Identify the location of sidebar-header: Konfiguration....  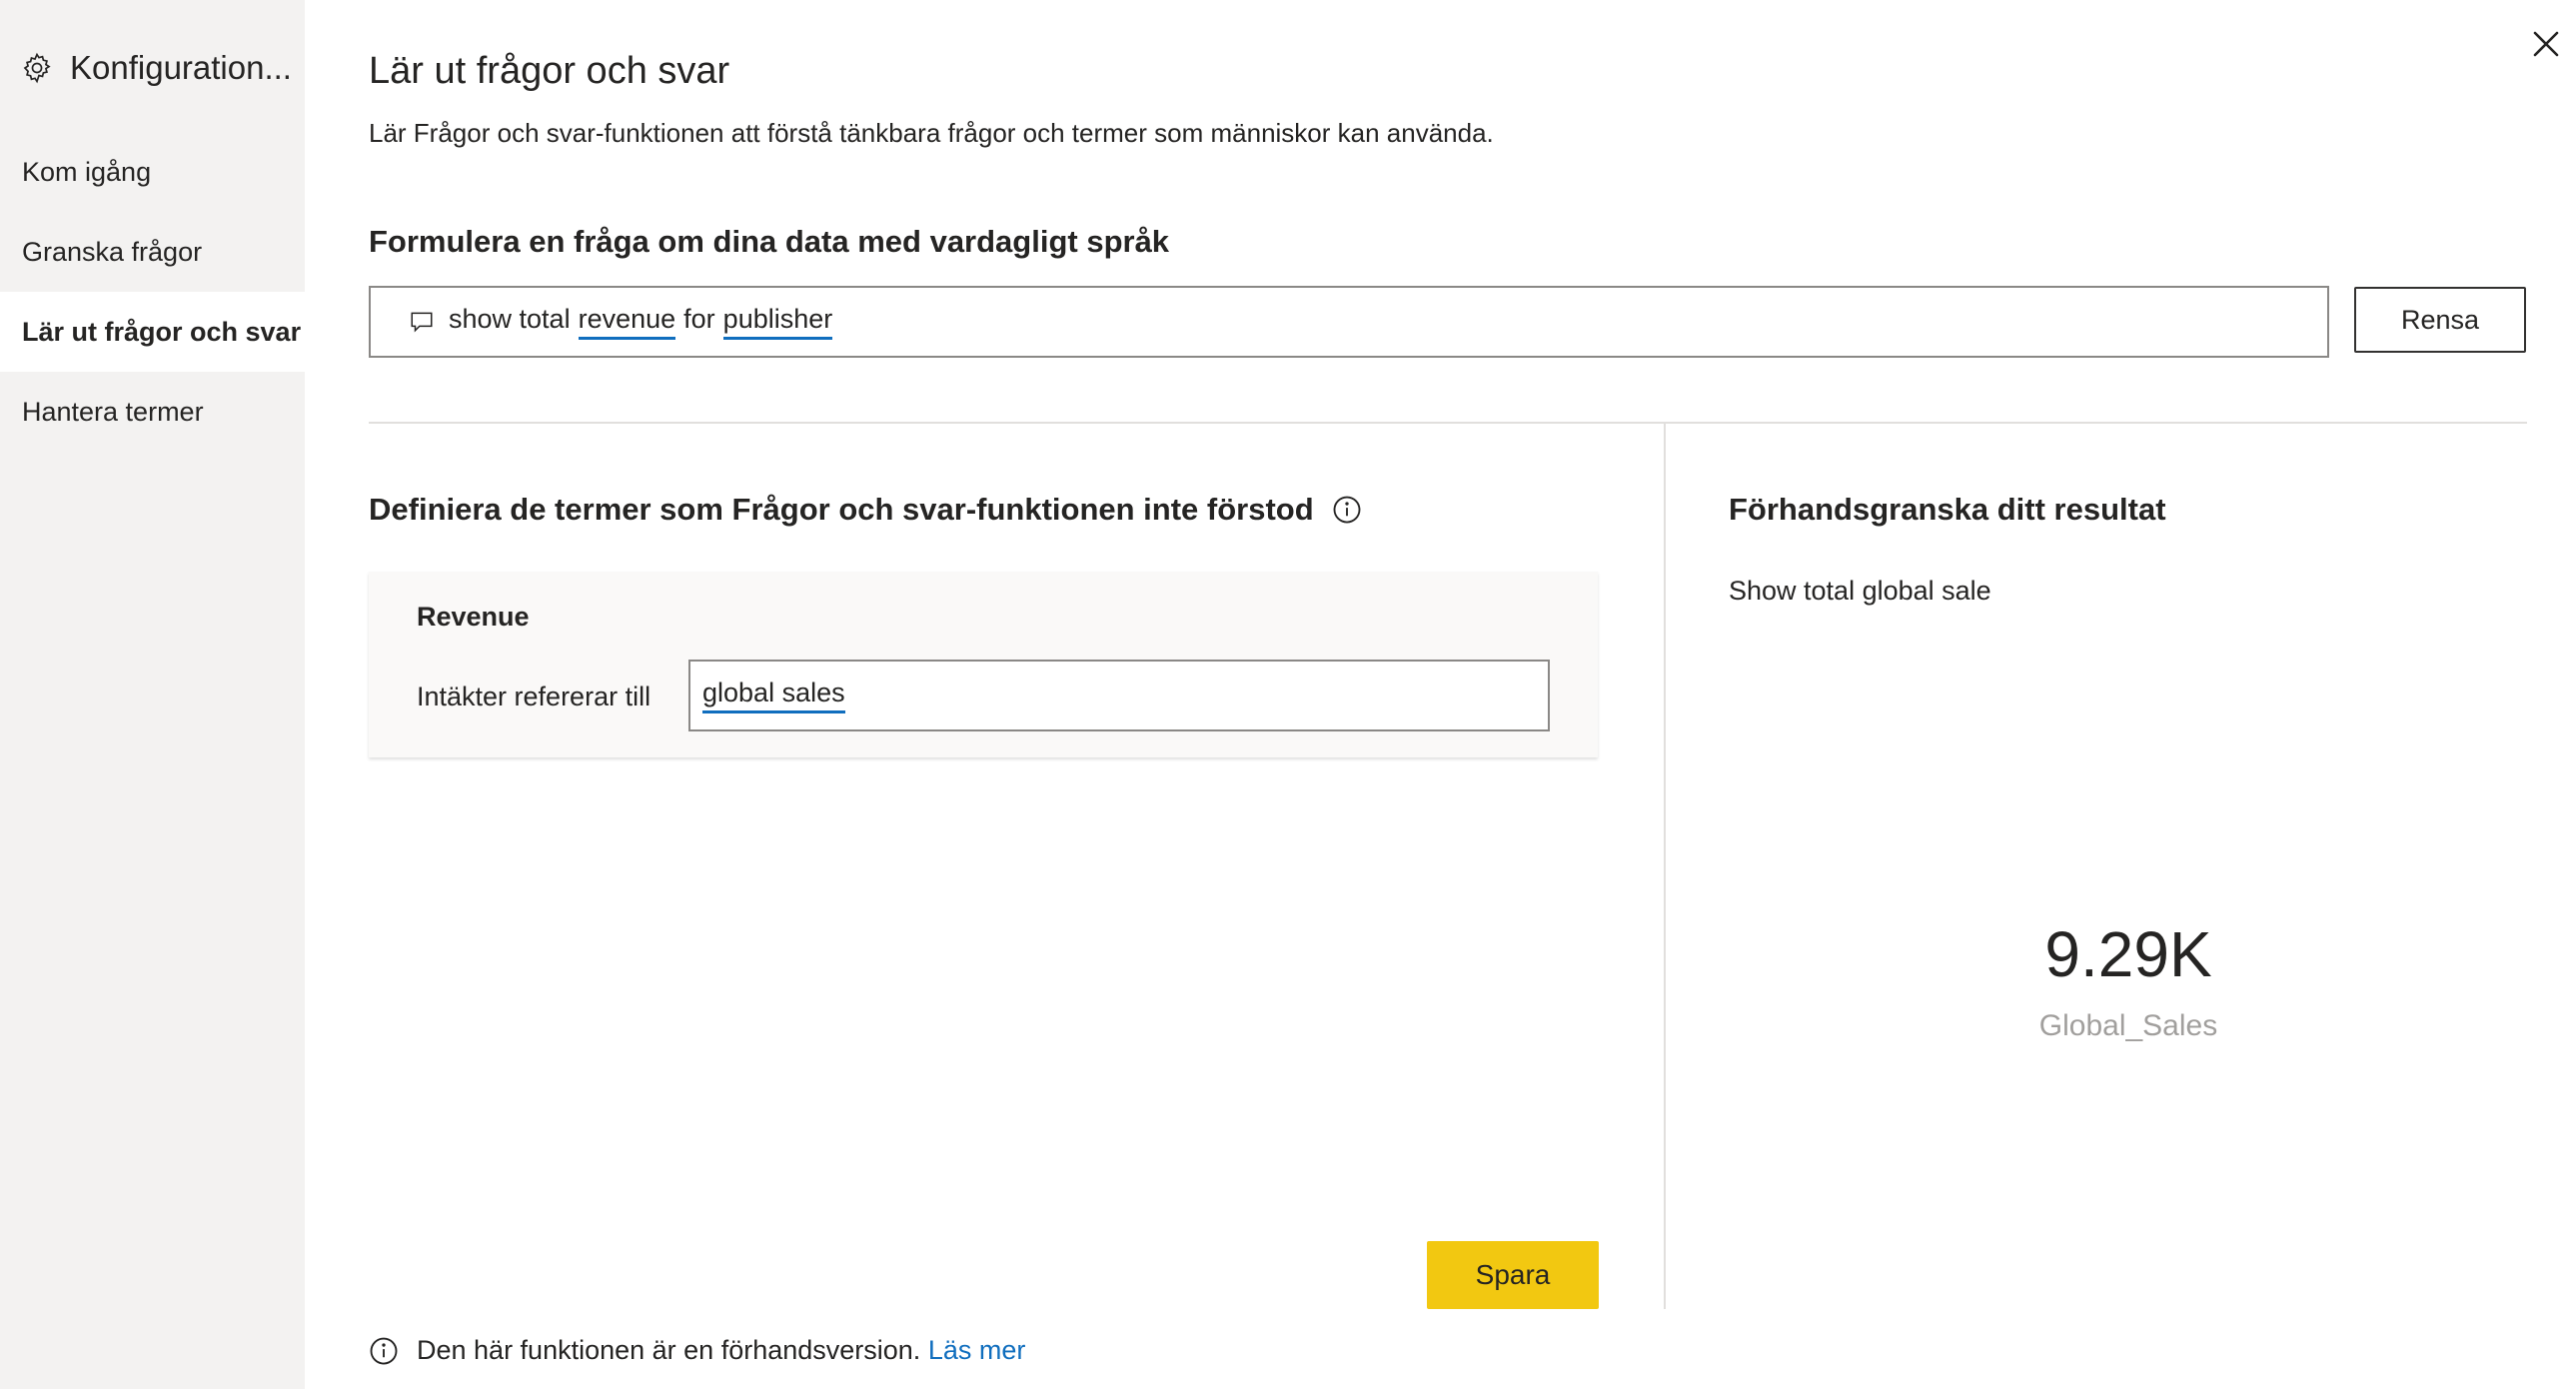
(156, 68).